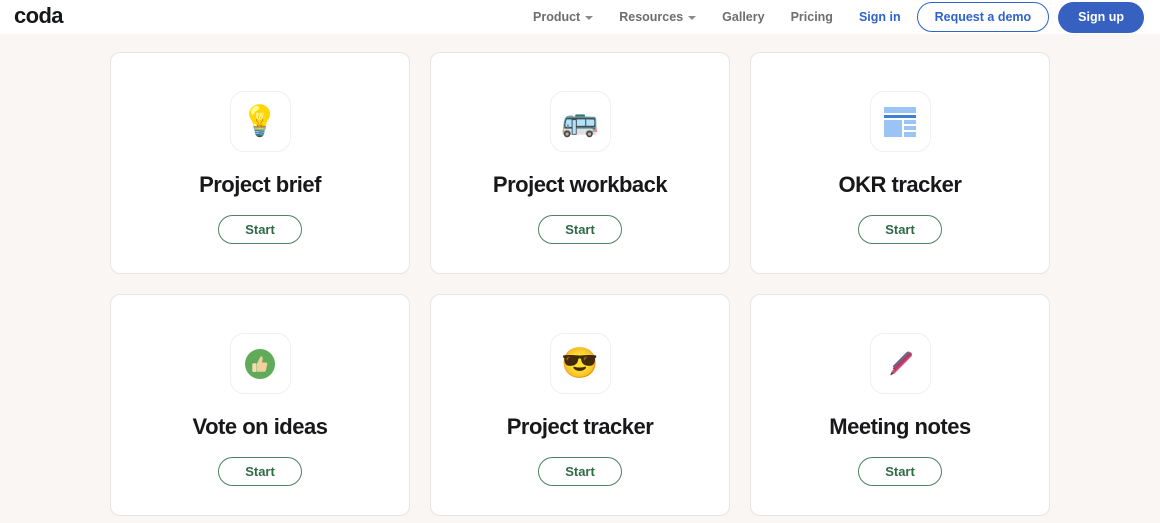  Describe the element at coordinates (39, 16) in the screenshot. I see `coda-logo: coda` at that location.